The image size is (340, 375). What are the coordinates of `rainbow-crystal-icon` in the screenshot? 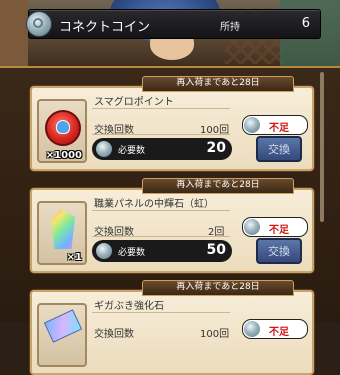 It's located at (63, 229).